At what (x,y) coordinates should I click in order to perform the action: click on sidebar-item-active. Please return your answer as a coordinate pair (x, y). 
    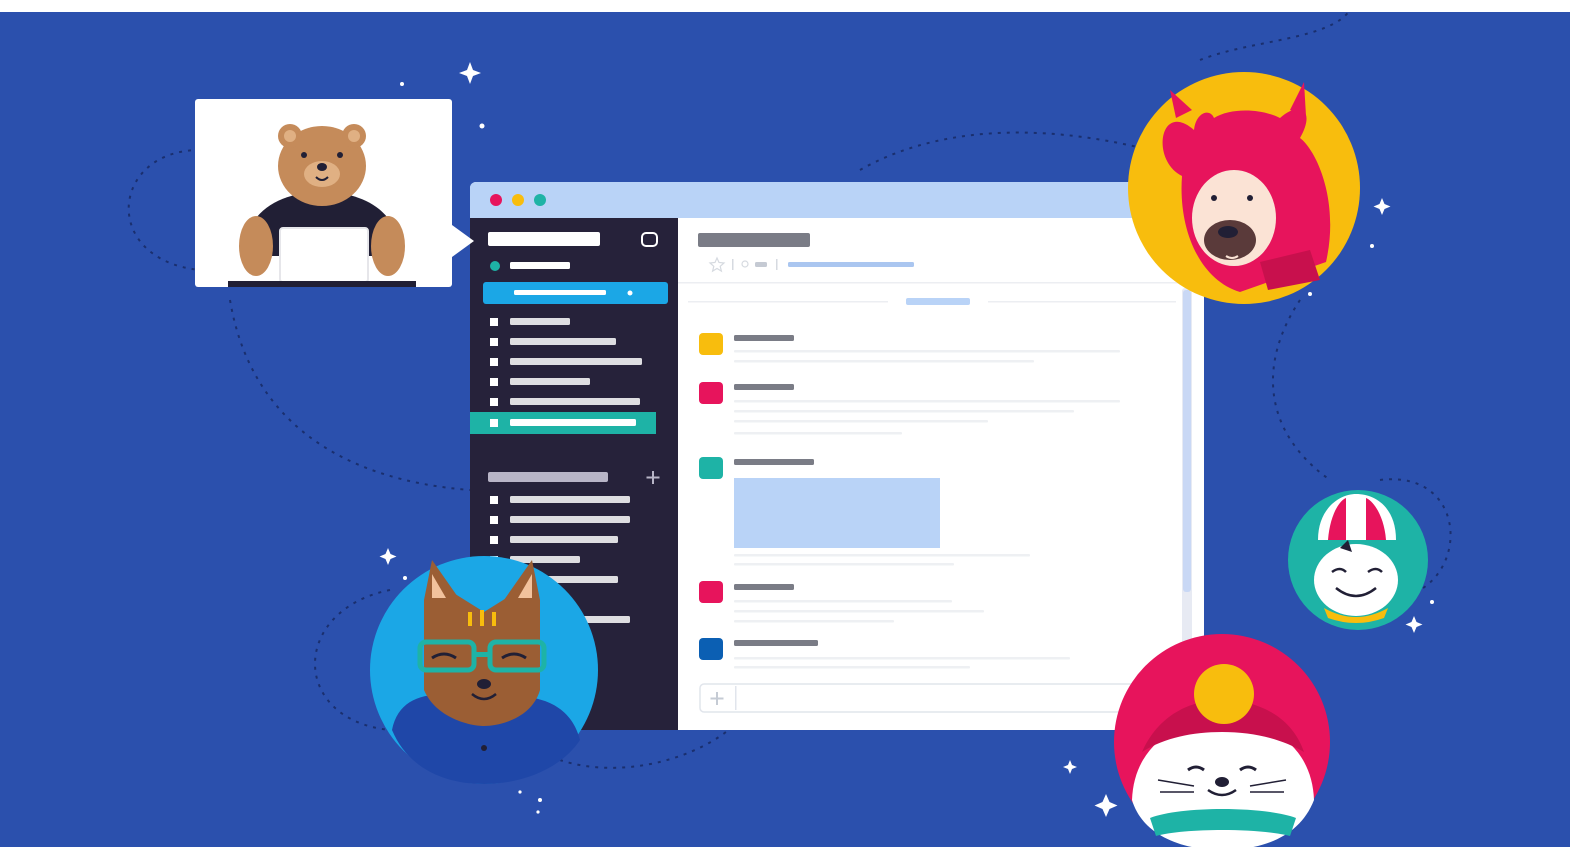
    Looking at the image, I should click on (563, 423).